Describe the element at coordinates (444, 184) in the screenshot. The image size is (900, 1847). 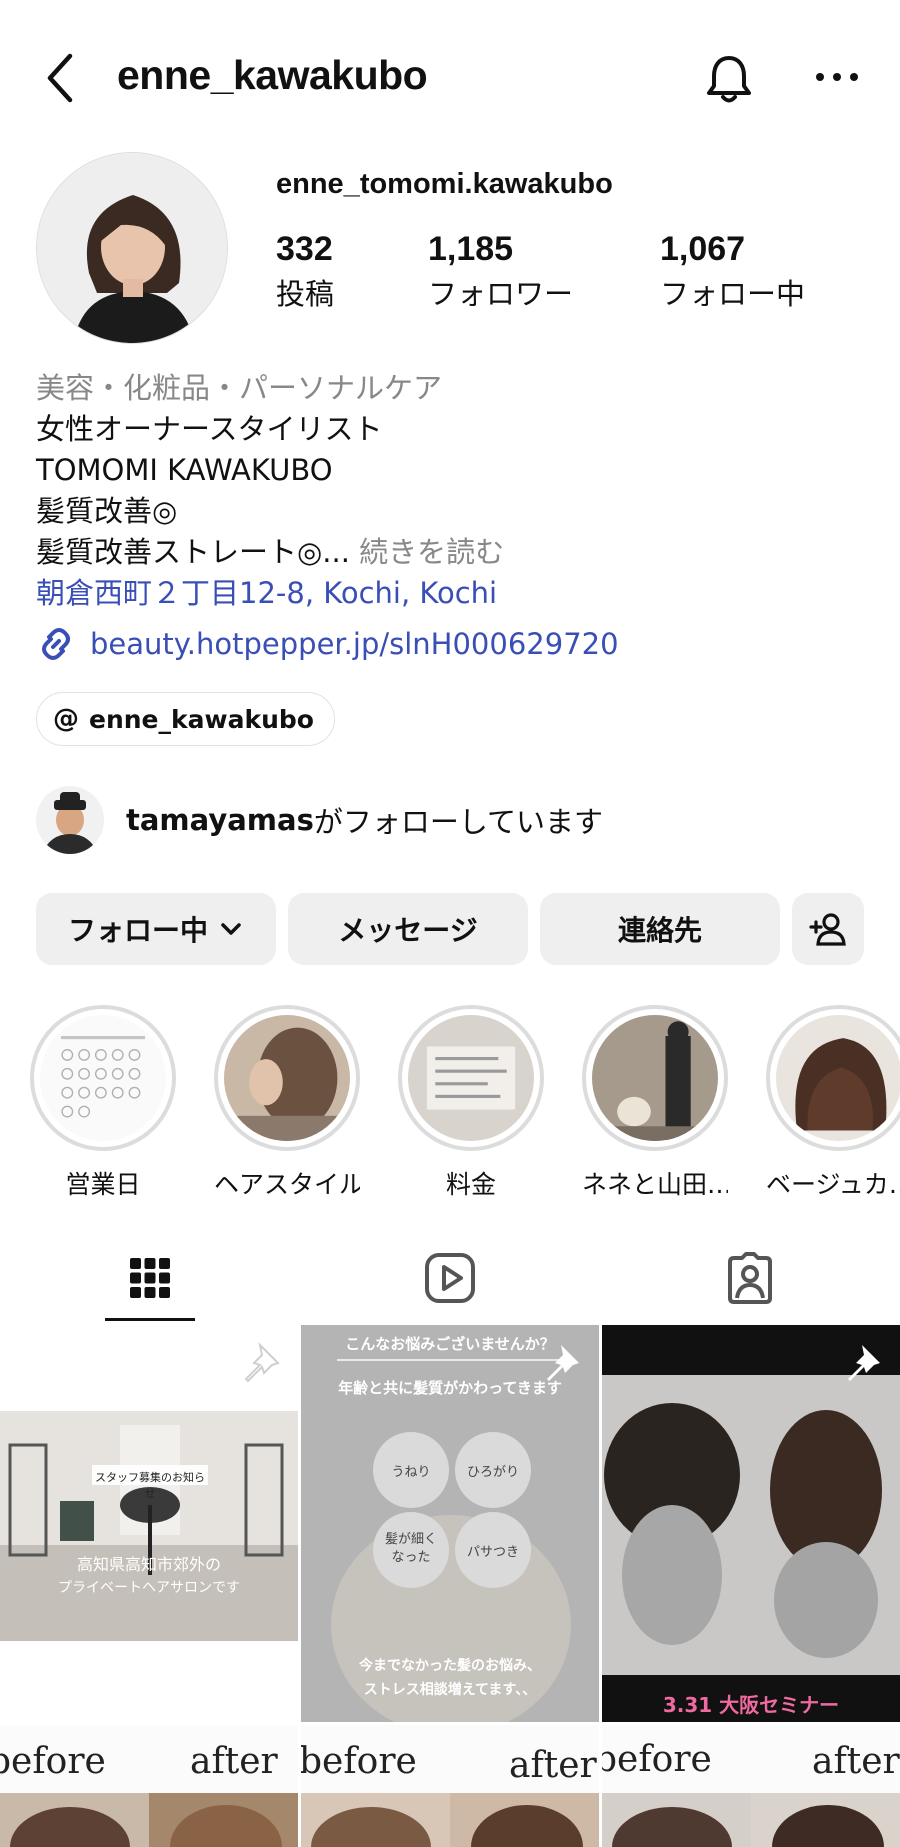
I see `profile-full-name: enne_tomomi.kawakubo` at that location.